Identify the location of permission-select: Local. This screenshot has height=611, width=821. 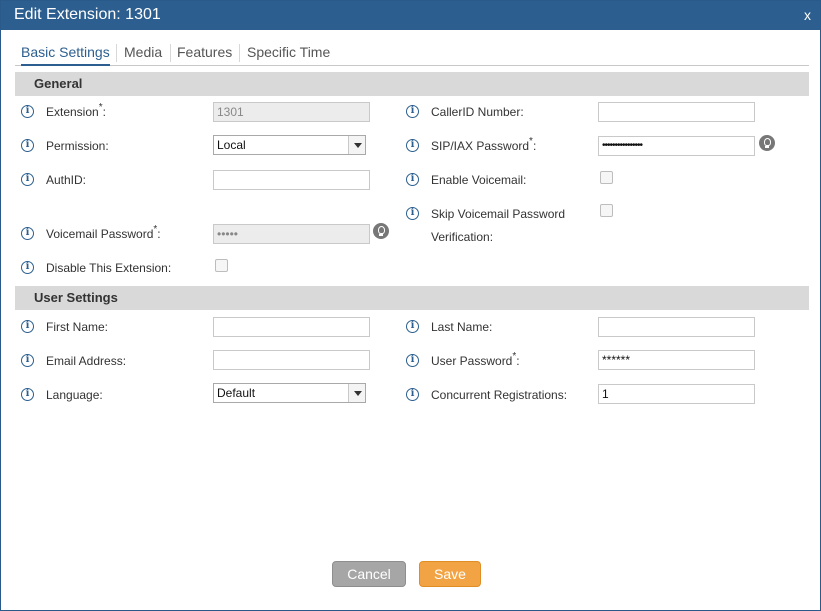
(289, 145).